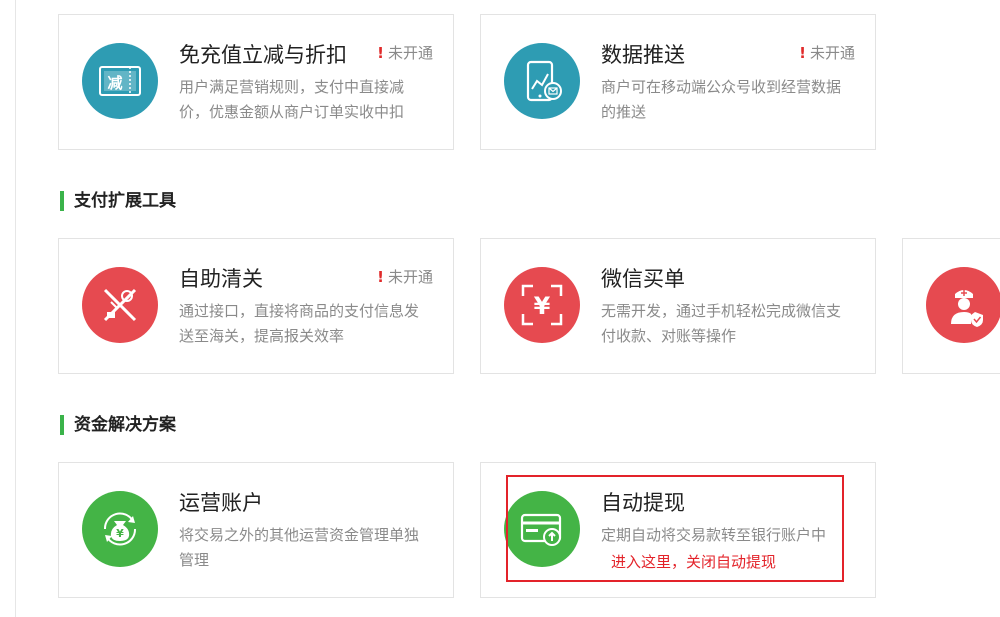 The image size is (1000, 617). I want to click on card-description: 商户可在移动端公众号收到经营数据的推送, so click(721, 99).